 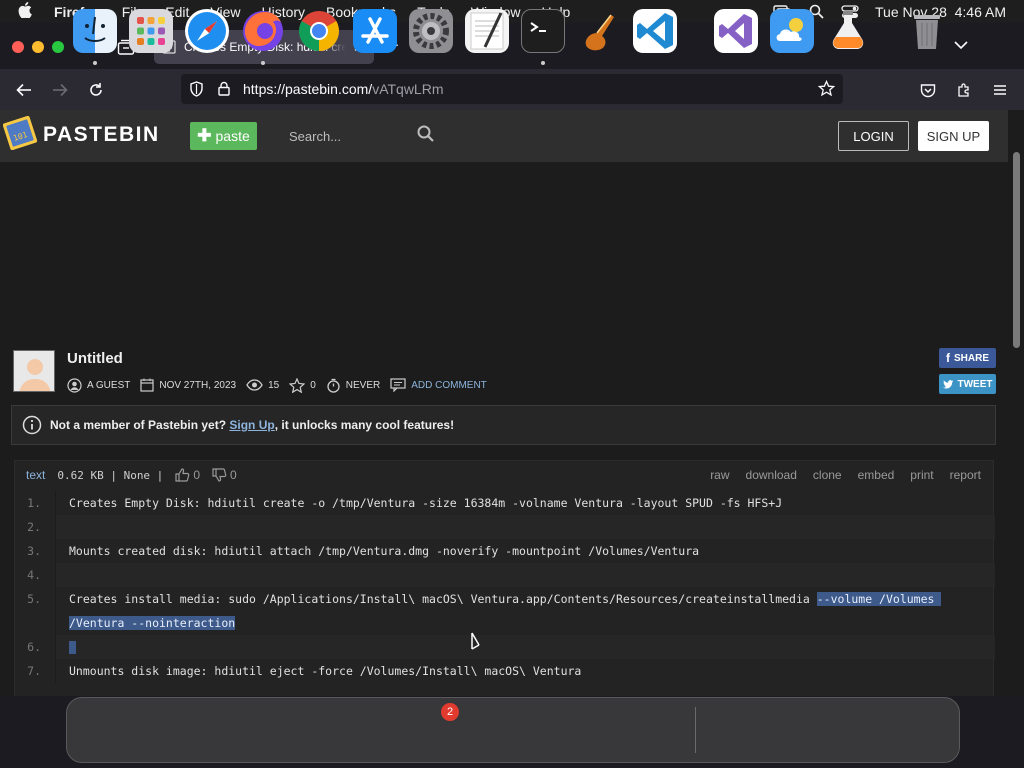 What do you see at coordinates (1016, 250) in the screenshot?
I see `scrollbar-thumb` at bounding box center [1016, 250].